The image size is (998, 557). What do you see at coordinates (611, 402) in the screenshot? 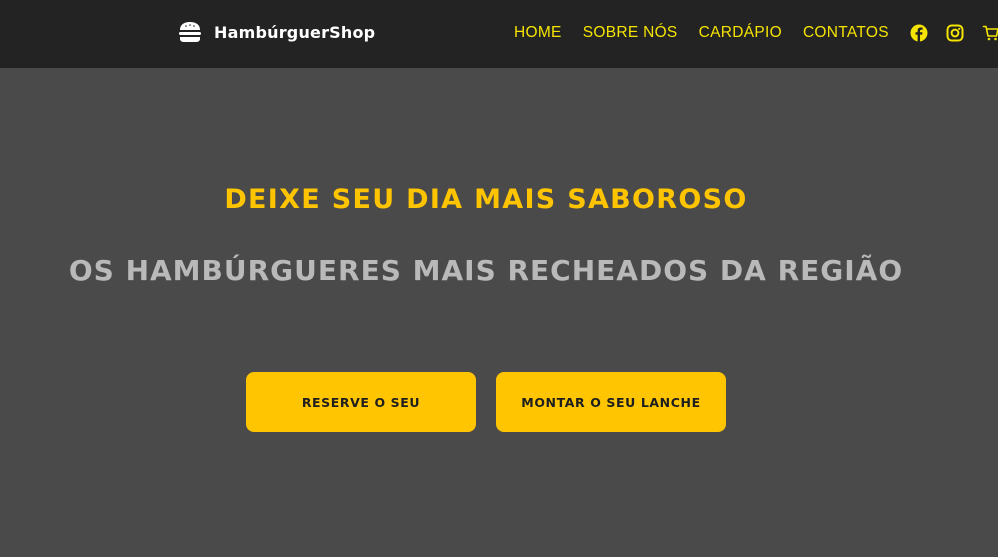
I see `build-burger-button: MONTAR O SEU LANCHE` at bounding box center [611, 402].